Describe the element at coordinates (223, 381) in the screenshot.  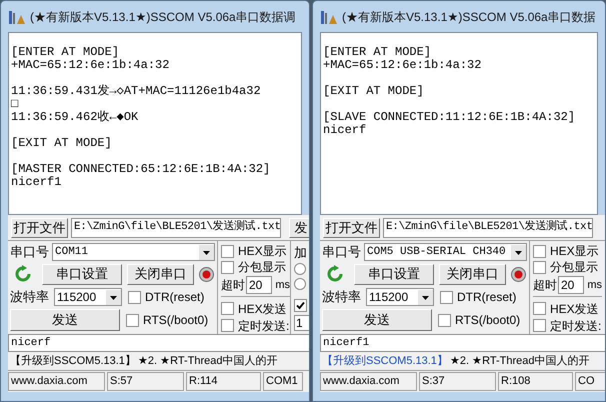
I see `status-field: R:114` at that location.